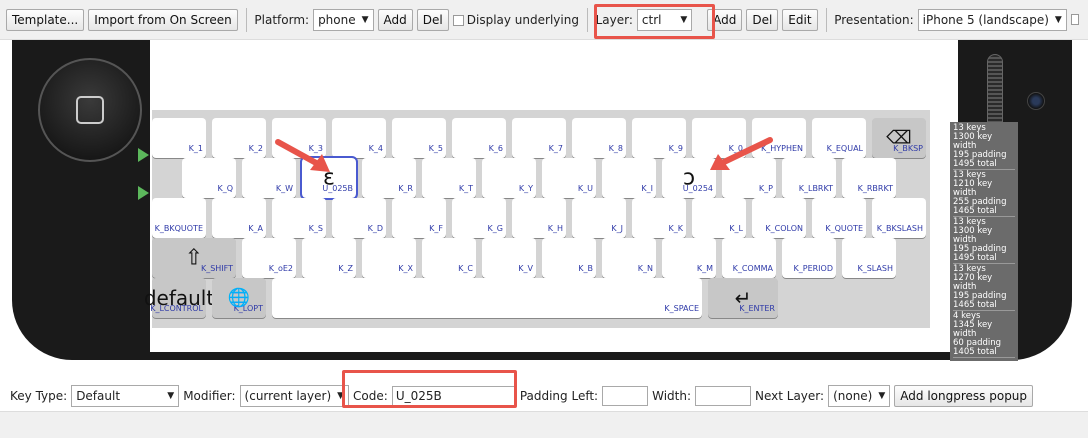 The height and width of the screenshot is (438, 1088). I want to click on platform-add-button: Add, so click(395, 19).